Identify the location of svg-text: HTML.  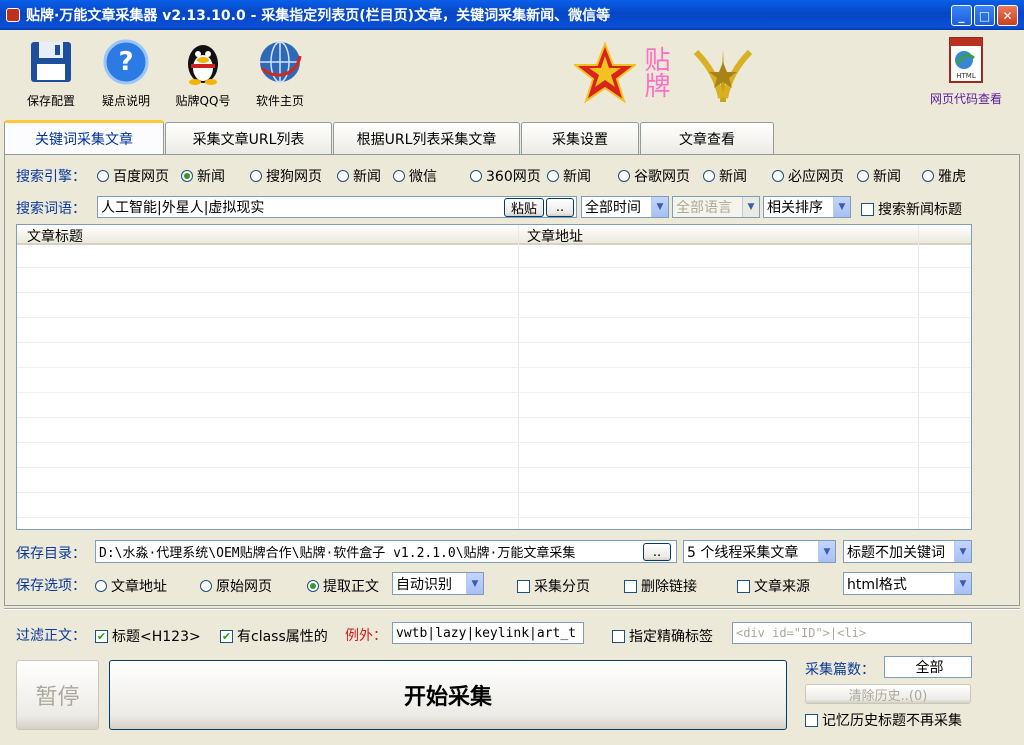
(966, 76).